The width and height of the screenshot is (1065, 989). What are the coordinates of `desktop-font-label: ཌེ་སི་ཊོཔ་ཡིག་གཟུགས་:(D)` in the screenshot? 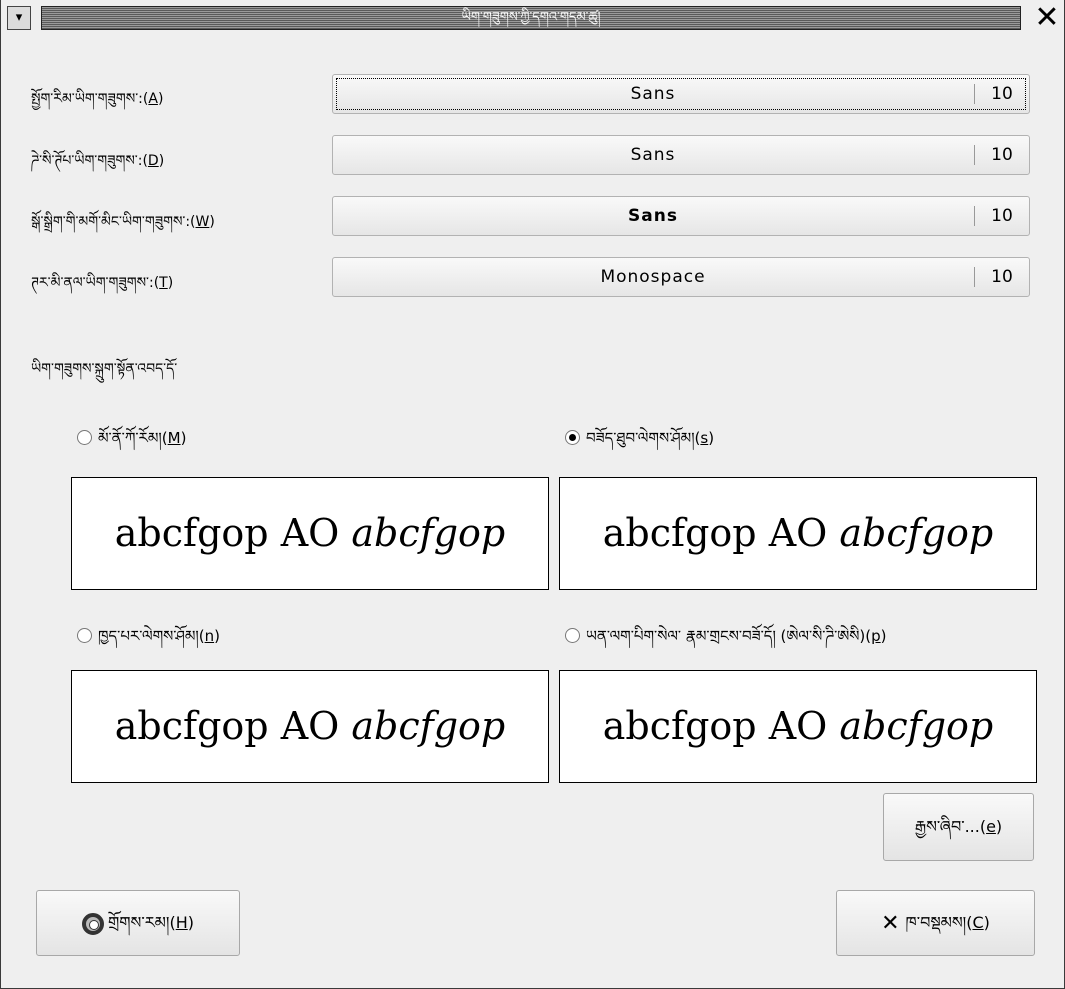 It's located at (97, 164).